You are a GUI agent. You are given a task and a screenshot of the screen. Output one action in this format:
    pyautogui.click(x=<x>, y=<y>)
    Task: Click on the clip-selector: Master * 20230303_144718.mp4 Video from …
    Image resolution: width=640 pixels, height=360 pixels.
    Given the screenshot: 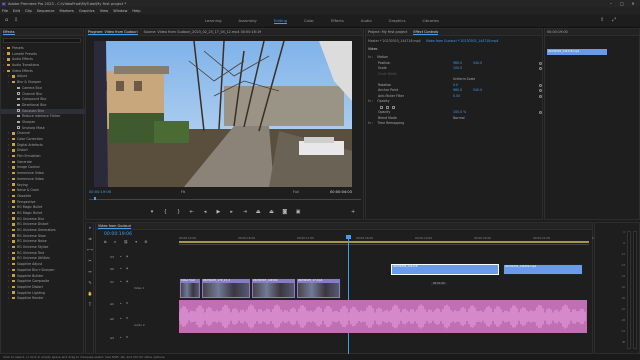 What is the action you would take?
    pyautogui.click(x=433, y=41)
    